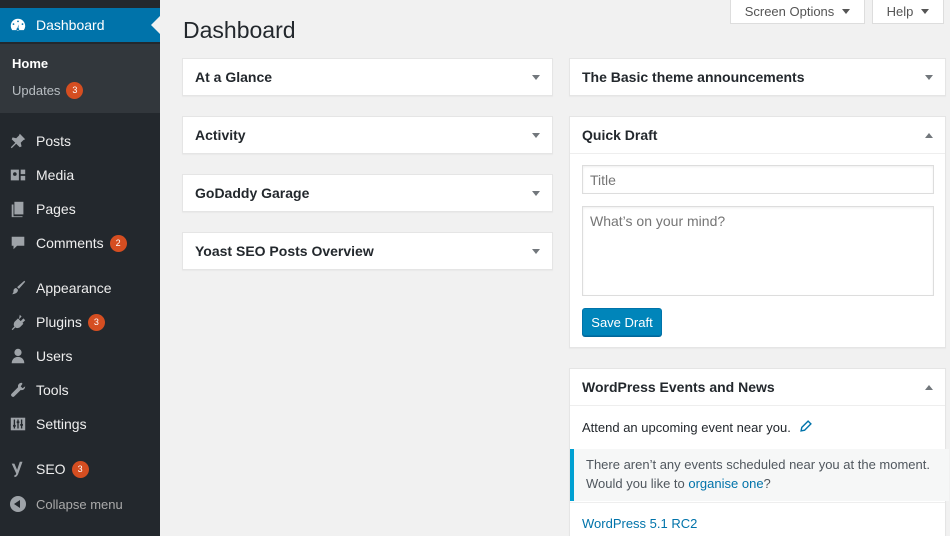 The image size is (950, 536). I want to click on widget-yoast-seo-posts-overview: Yoast SEO Posts Overview, so click(367, 251).